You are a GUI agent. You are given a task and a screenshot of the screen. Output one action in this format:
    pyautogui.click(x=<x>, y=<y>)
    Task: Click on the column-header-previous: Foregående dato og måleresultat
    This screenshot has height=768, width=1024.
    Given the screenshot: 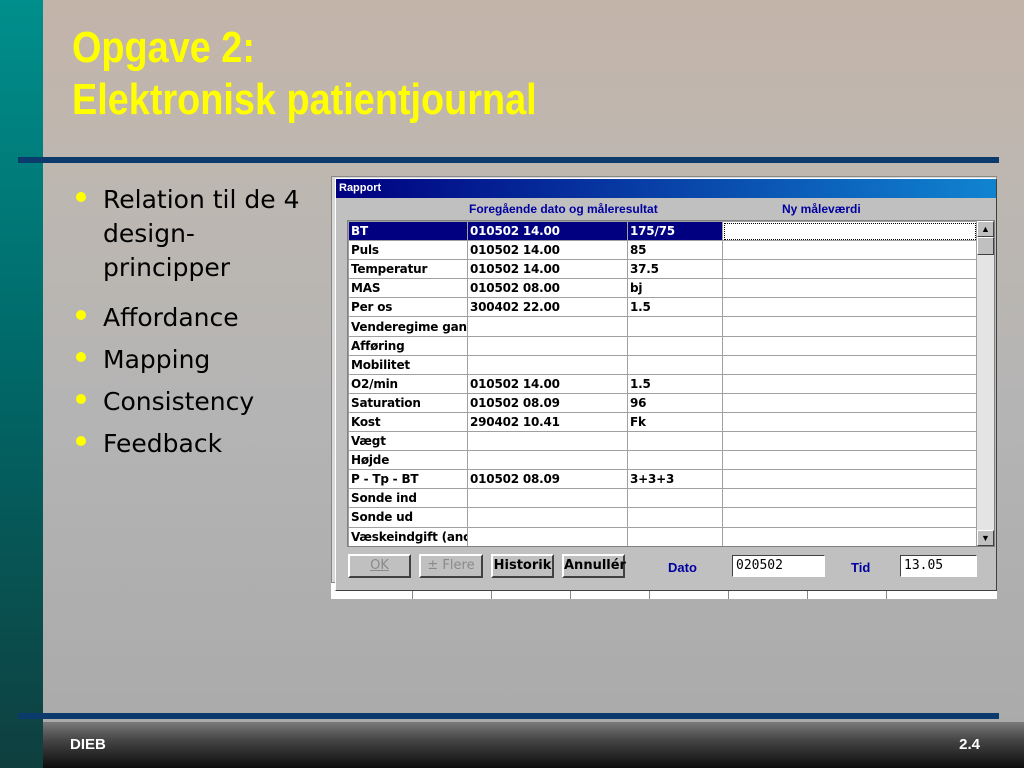 What is the action you would take?
    pyautogui.click(x=563, y=209)
    